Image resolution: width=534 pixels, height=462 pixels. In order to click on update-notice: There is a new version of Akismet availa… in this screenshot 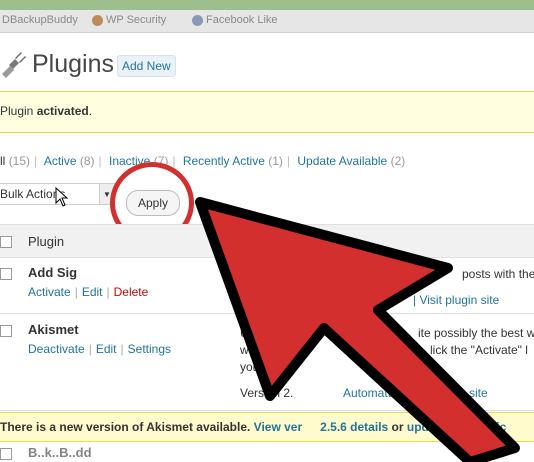, I will do `click(267, 427)`.